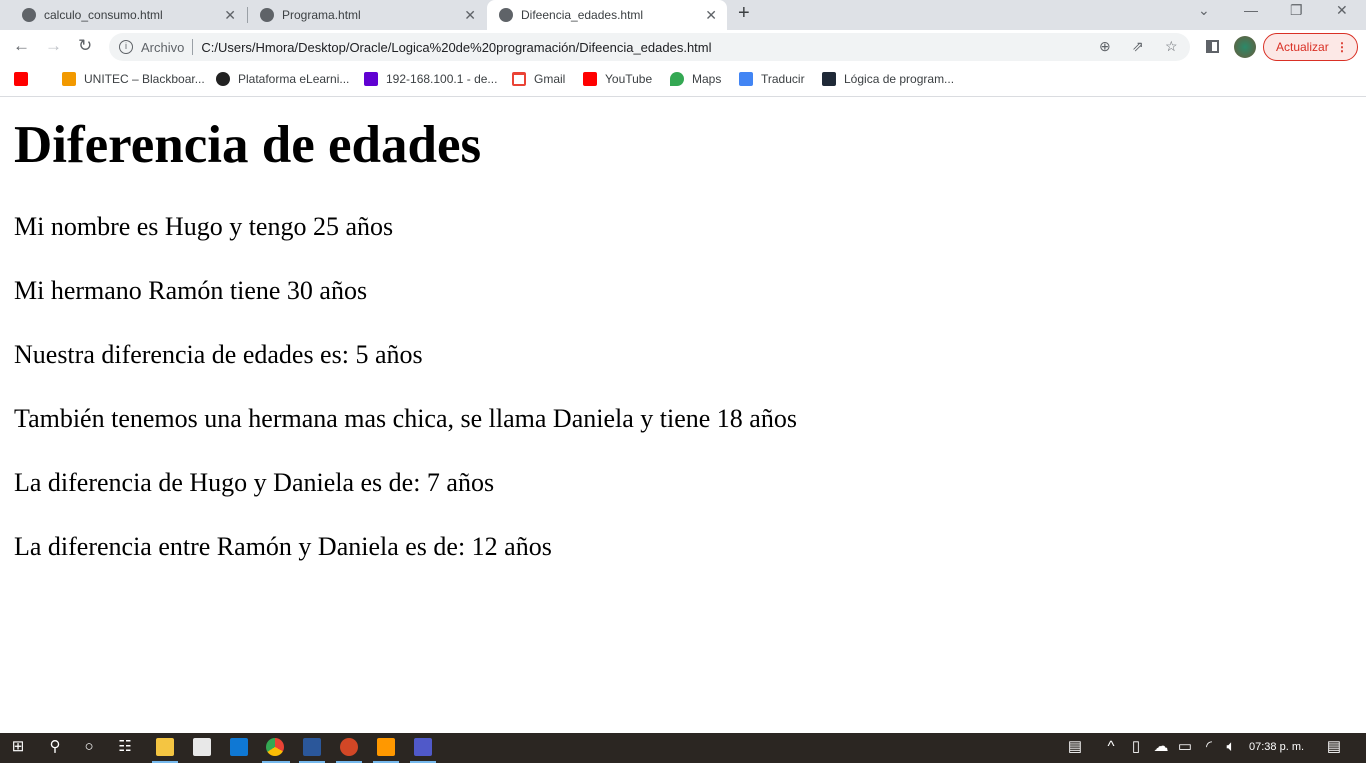  What do you see at coordinates (744, 13) in the screenshot?
I see `new-tab-button: +` at bounding box center [744, 13].